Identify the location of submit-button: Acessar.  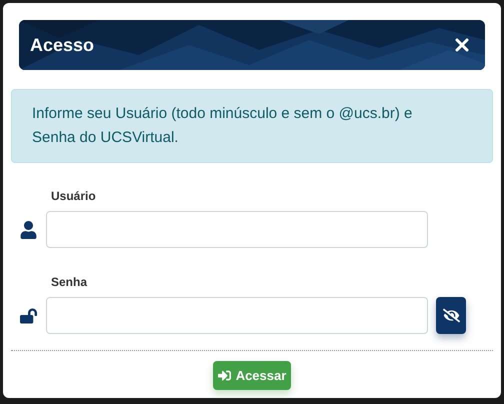
(252, 375).